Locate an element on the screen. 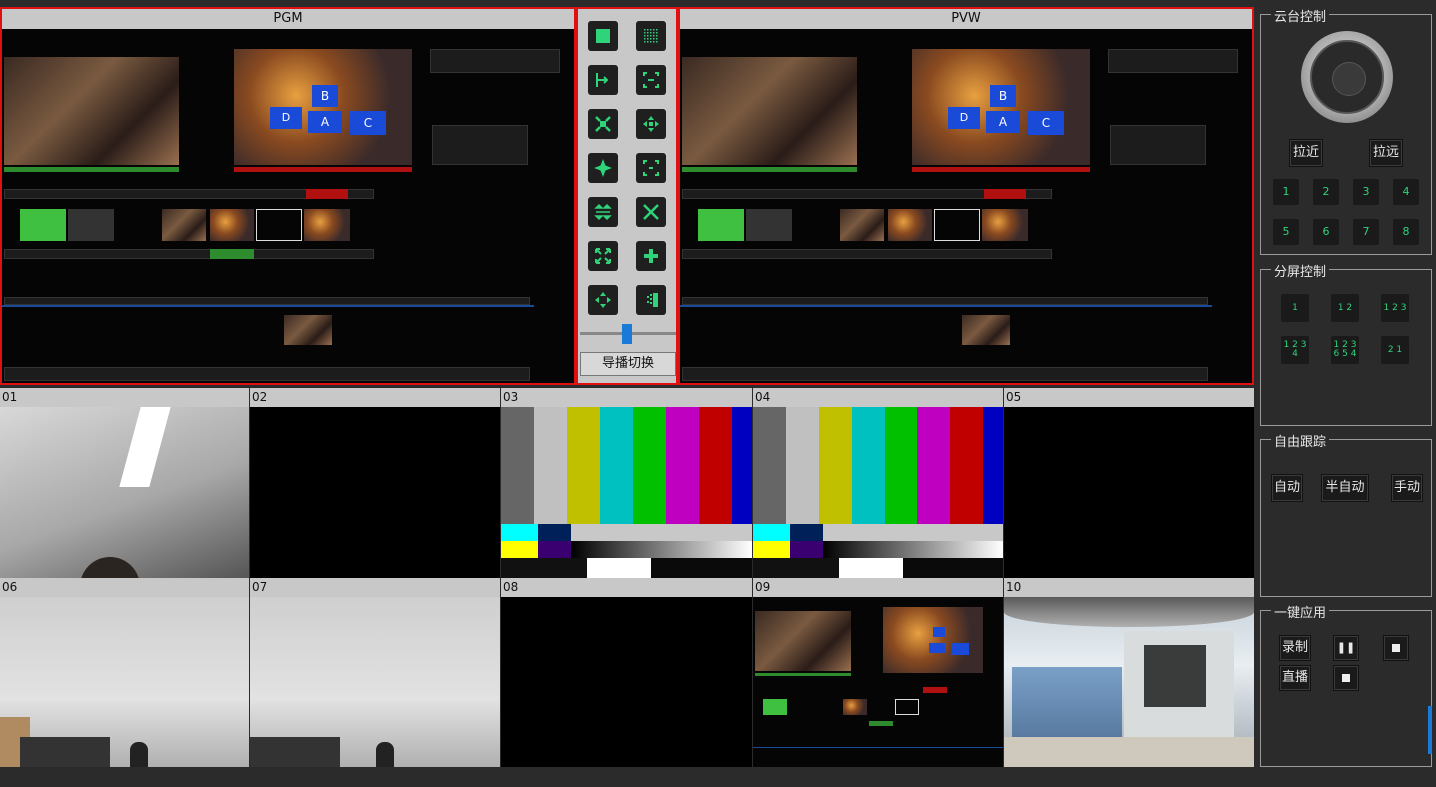 The image size is (1436, 787). record-pause-button: ❚❚ is located at coordinates (1346, 648).